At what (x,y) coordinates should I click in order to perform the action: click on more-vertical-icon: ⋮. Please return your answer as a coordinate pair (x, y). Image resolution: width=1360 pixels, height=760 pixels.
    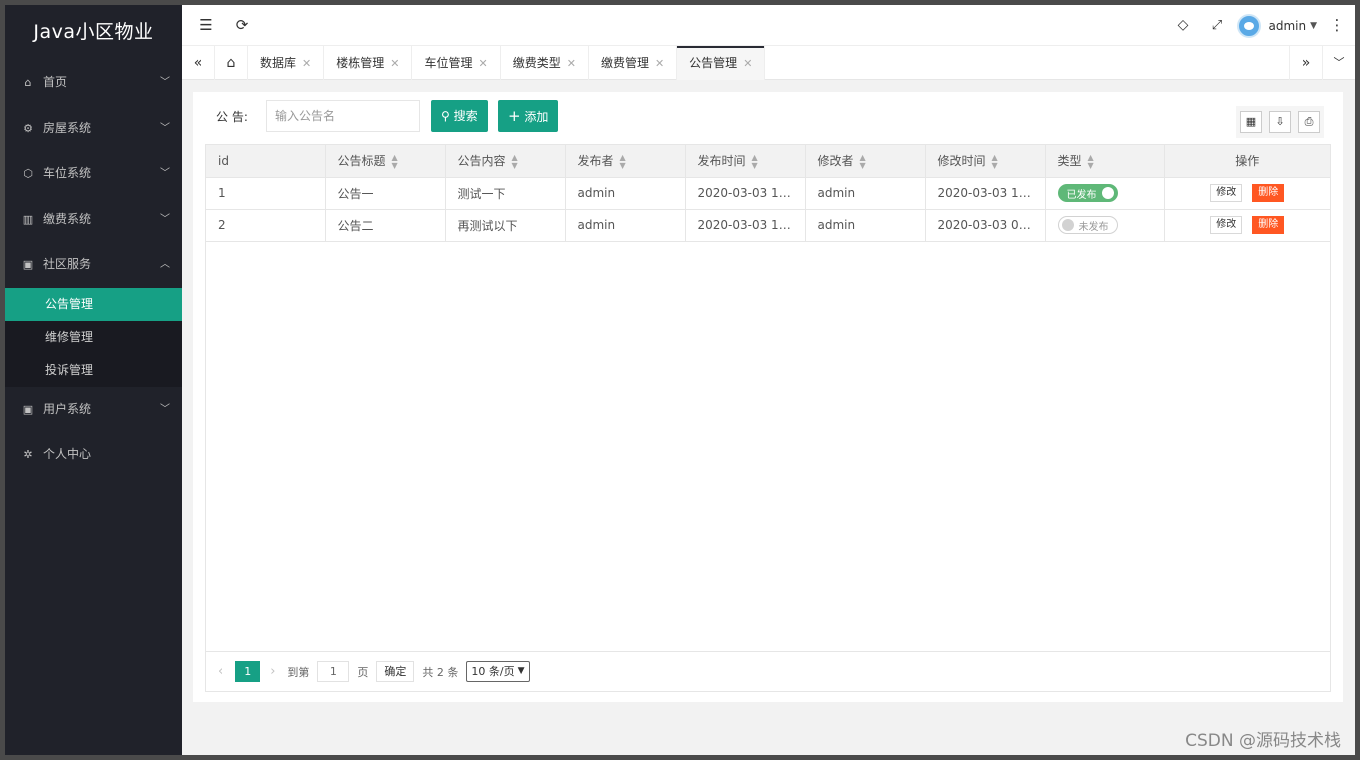
    Looking at the image, I should click on (1337, 25).